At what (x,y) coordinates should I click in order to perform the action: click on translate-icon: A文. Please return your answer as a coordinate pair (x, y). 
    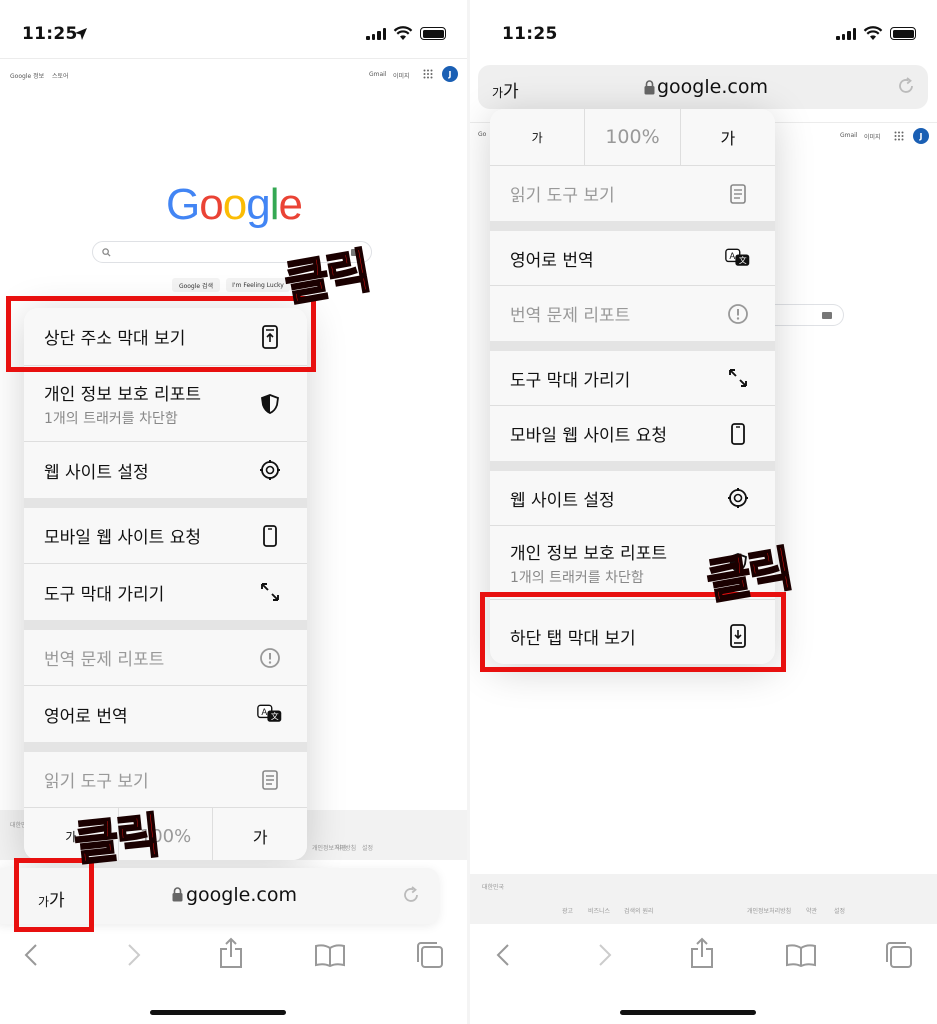
    Looking at the image, I should click on (270, 714).